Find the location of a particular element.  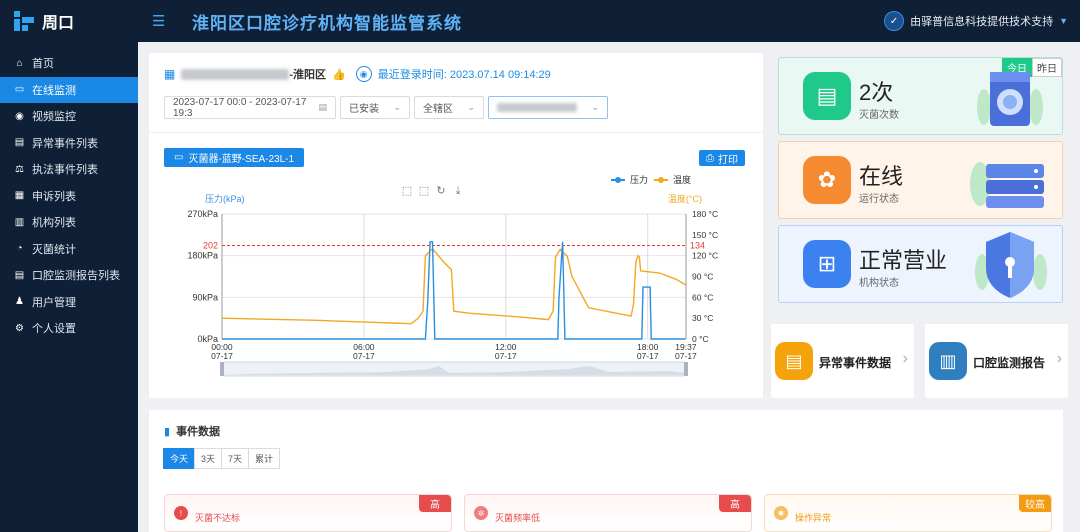

left-tick-label: 270kPa is located at coordinates (202, 214).